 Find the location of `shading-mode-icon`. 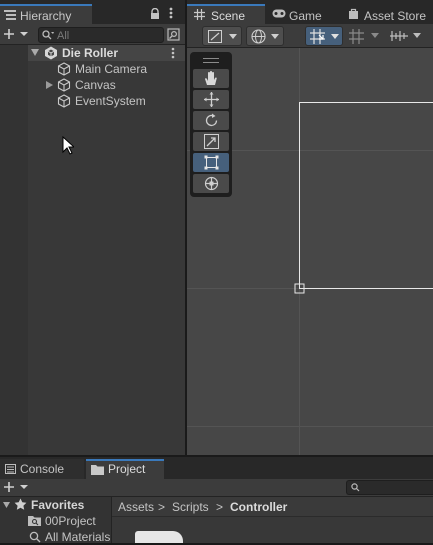

shading-mode-icon is located at coordinates (215, 36).